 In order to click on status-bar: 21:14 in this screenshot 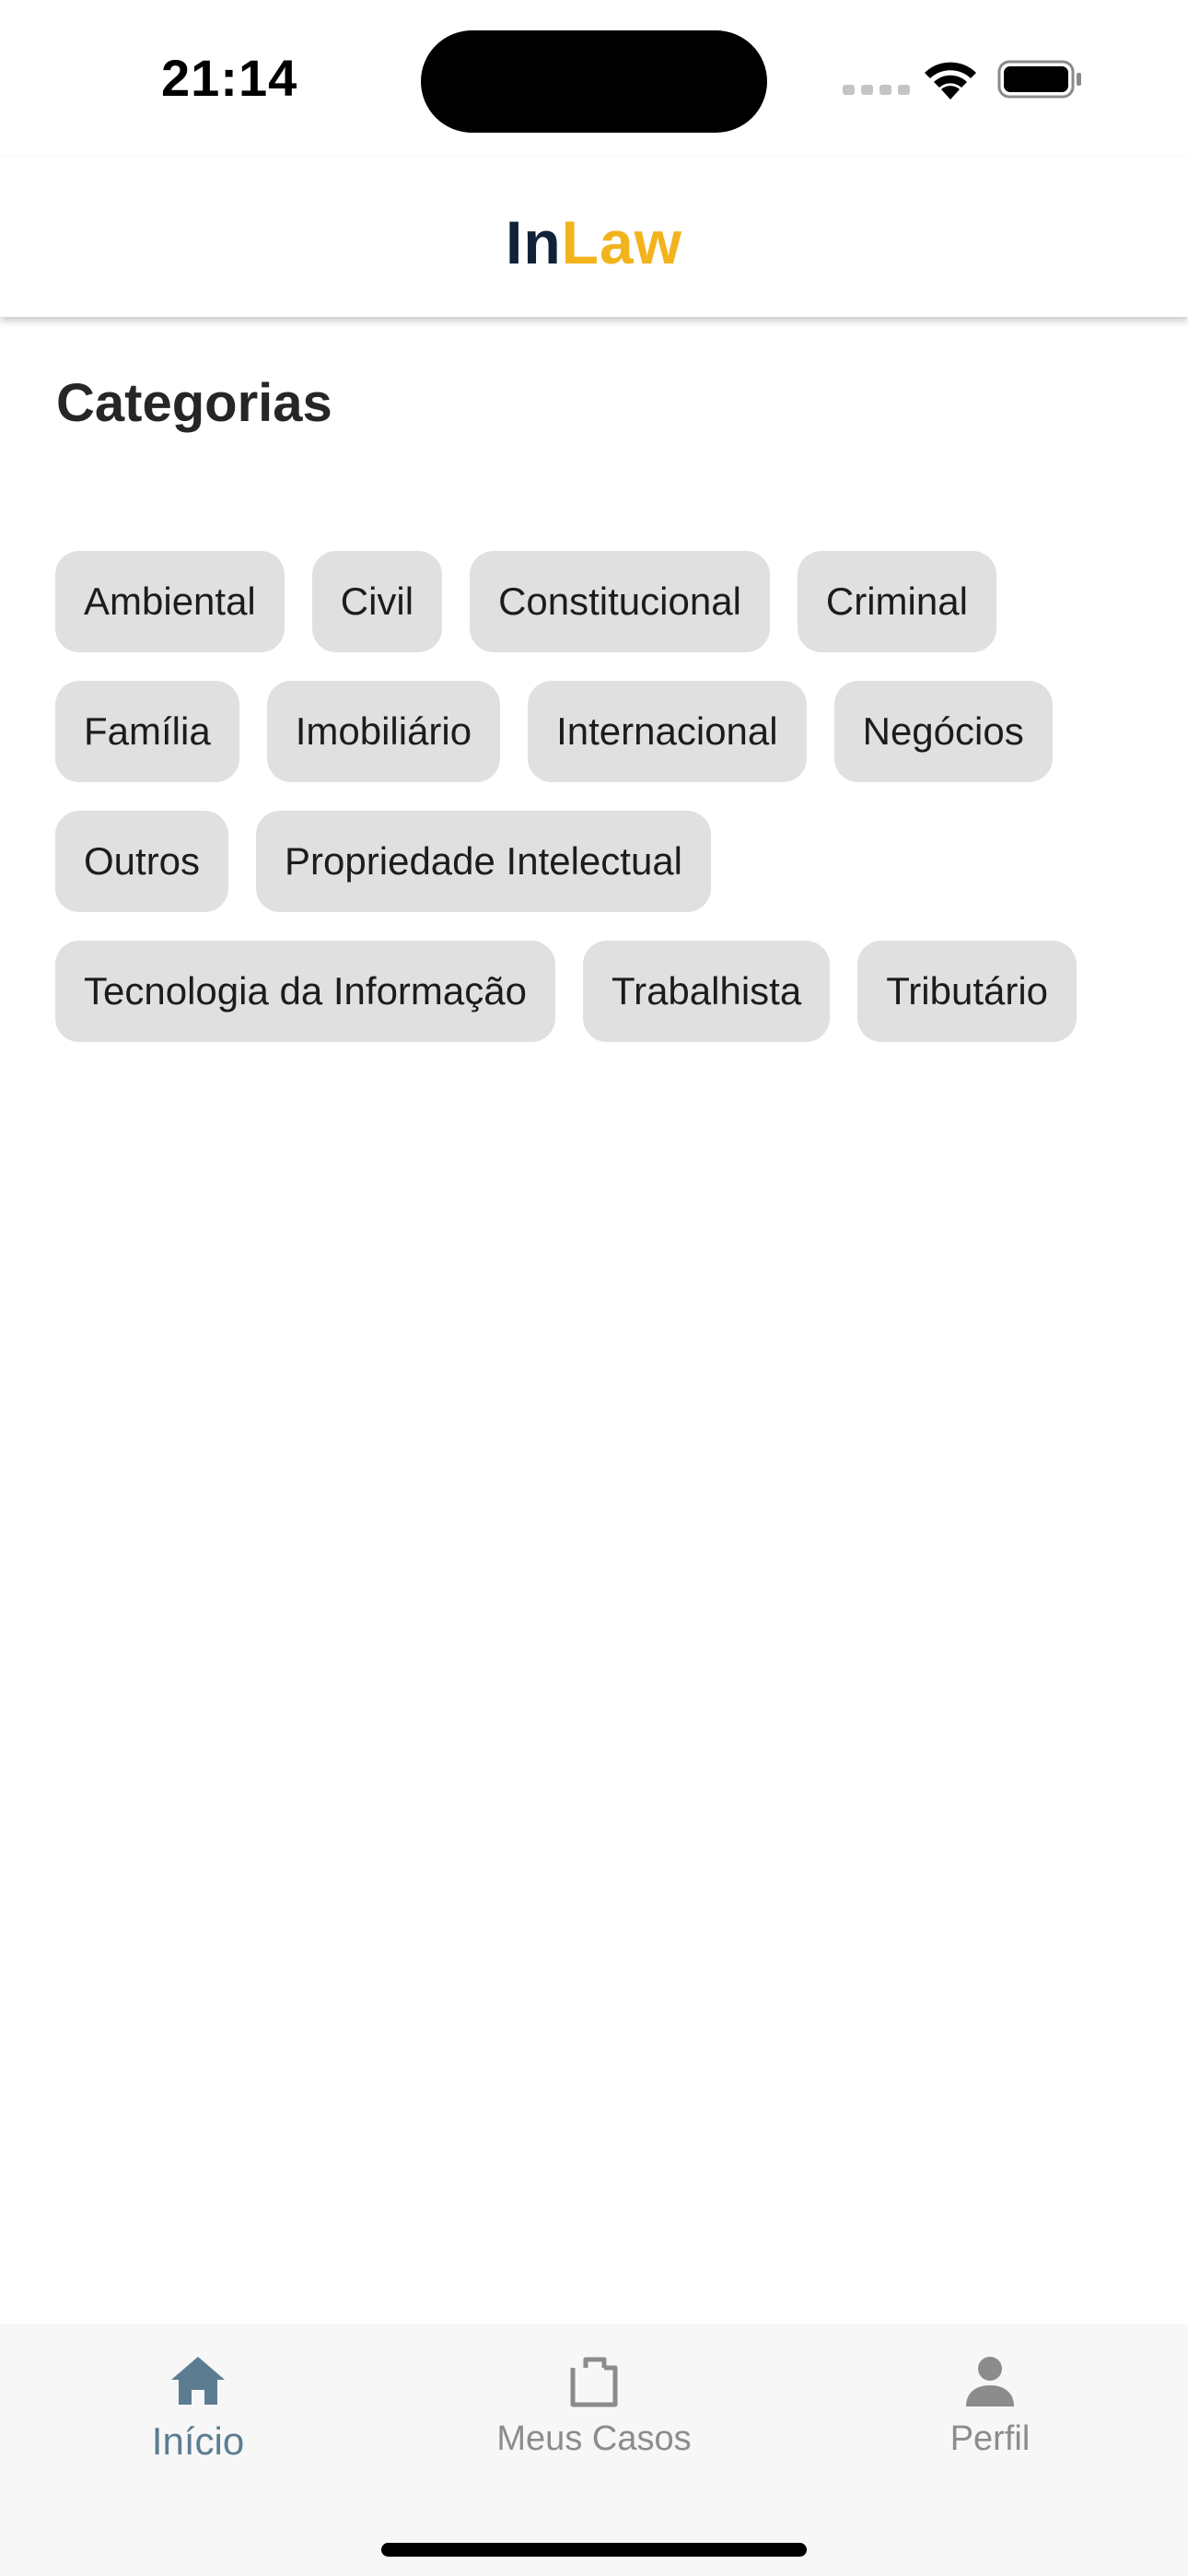, I will do `click(594, 78)`.